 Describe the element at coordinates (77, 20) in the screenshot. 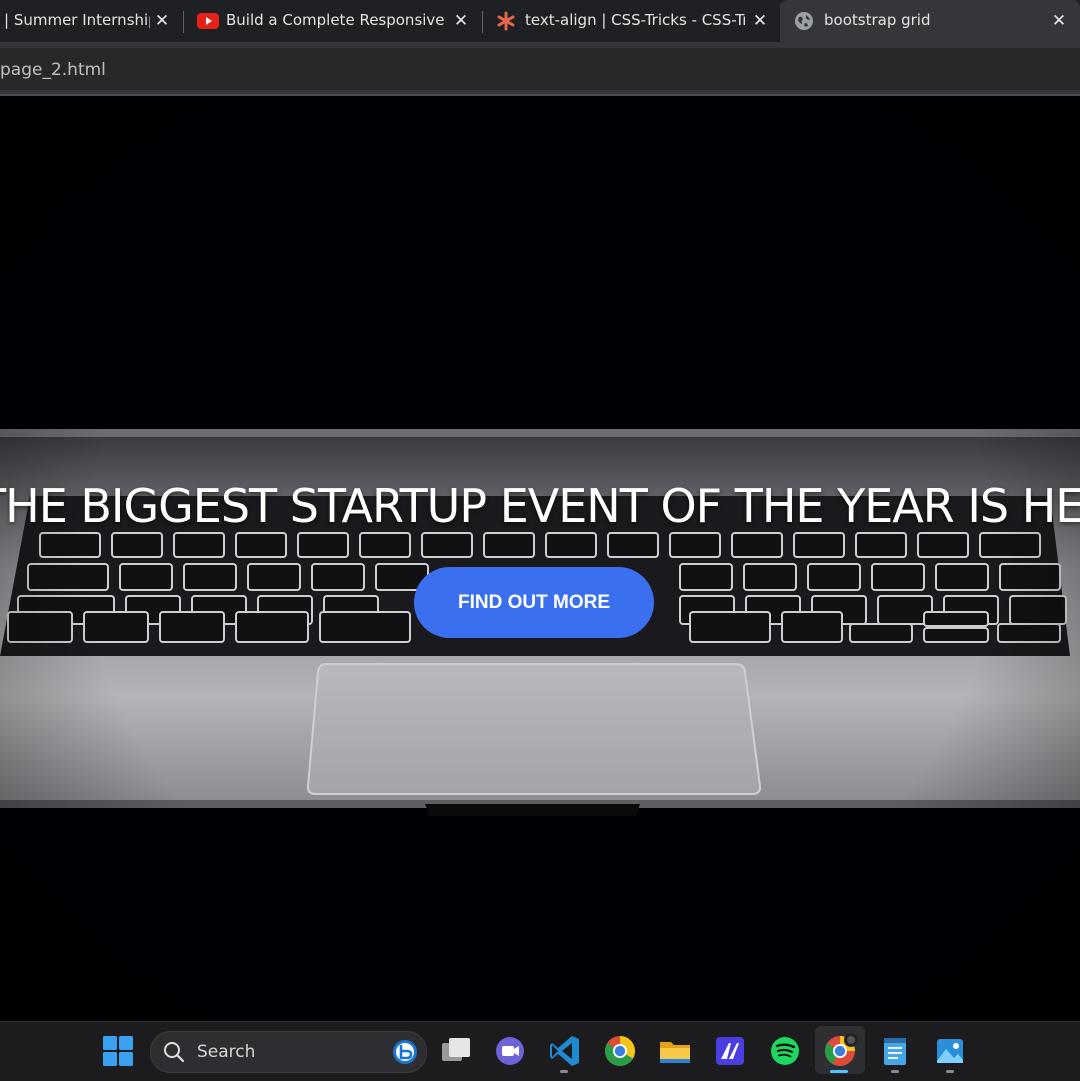

I see `tab-title: | Summer Internship 2` at that location.